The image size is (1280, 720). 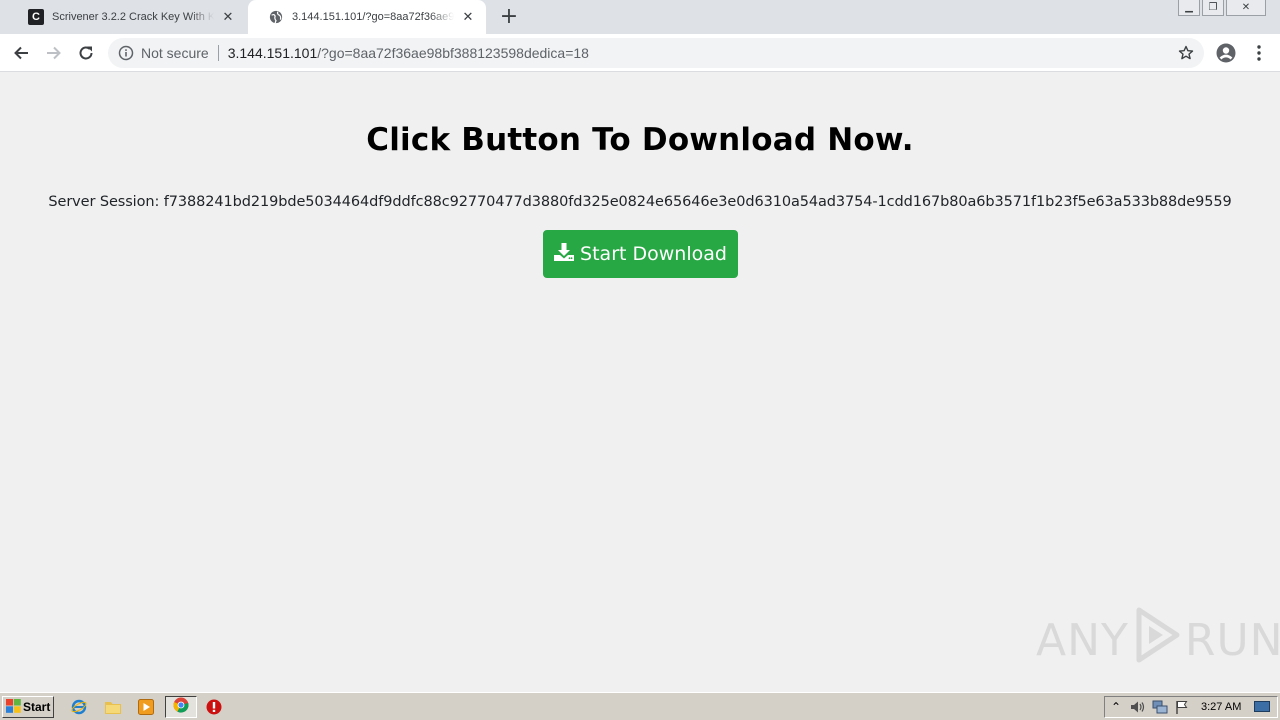 I want to click on media-player-icon, so click(x=146, y=707).